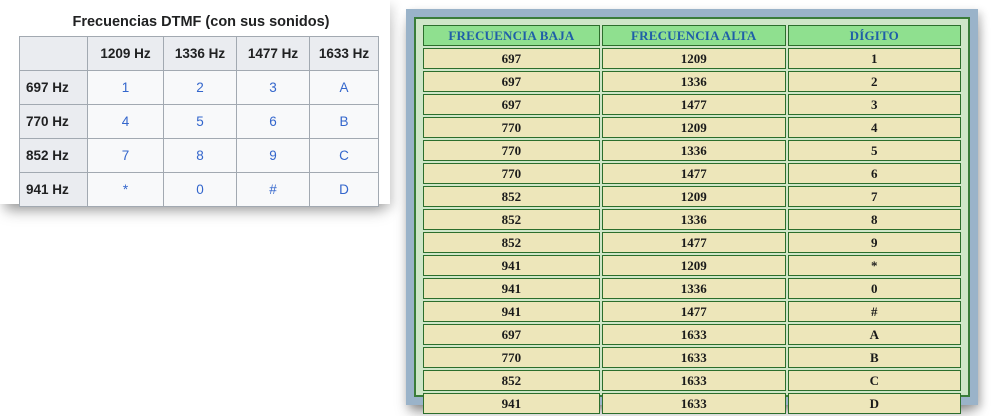 The image size is (997, 416). I want to click on frequency-row: 697 1477 3, so click(692, 104).